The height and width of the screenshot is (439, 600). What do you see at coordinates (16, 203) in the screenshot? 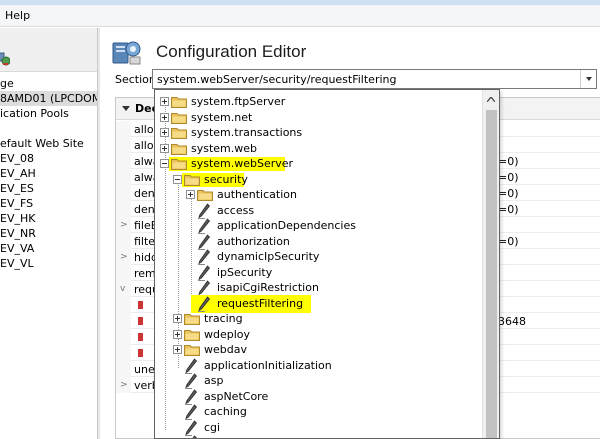
I see `connection-node: EV_FS` at bounding box center [16, 203].